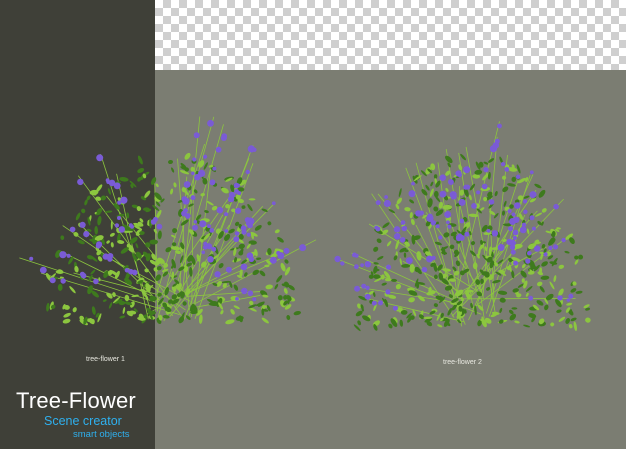 This screenshot has height=449, width=626. I want to click on brand-tagline: smart objects, so click(101, 434).